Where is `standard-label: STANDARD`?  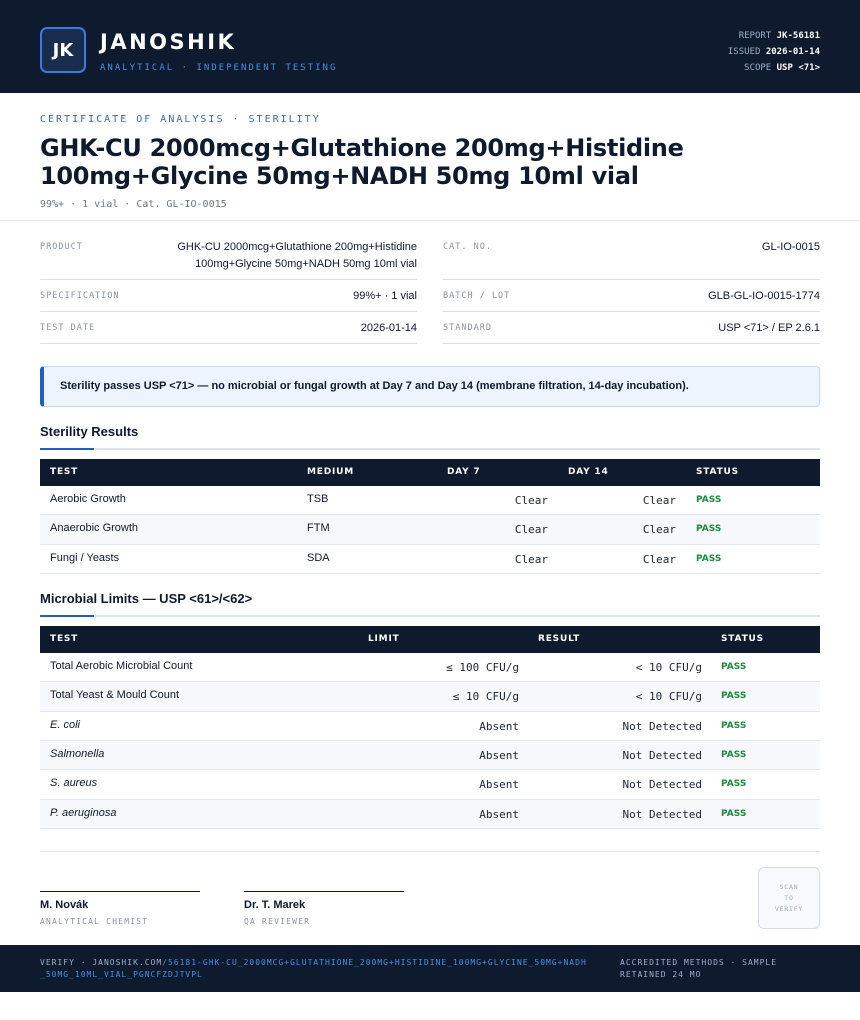 standard-label: STANDARD is located at coordinates (467, 328).